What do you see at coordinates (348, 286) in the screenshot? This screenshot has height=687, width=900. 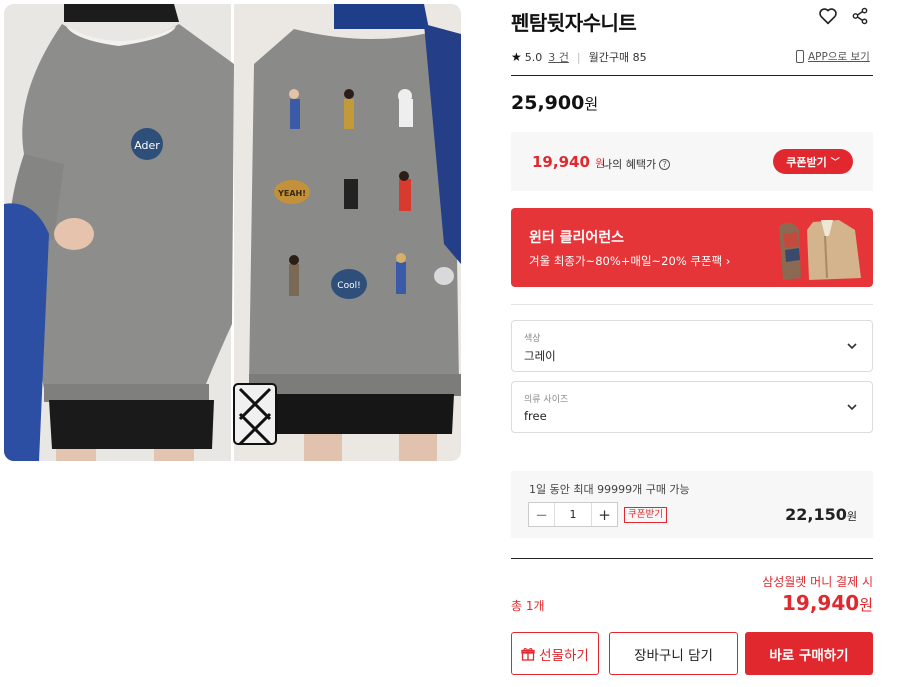 I see `svg-text: Cool!` at bounding box center [348, 286].